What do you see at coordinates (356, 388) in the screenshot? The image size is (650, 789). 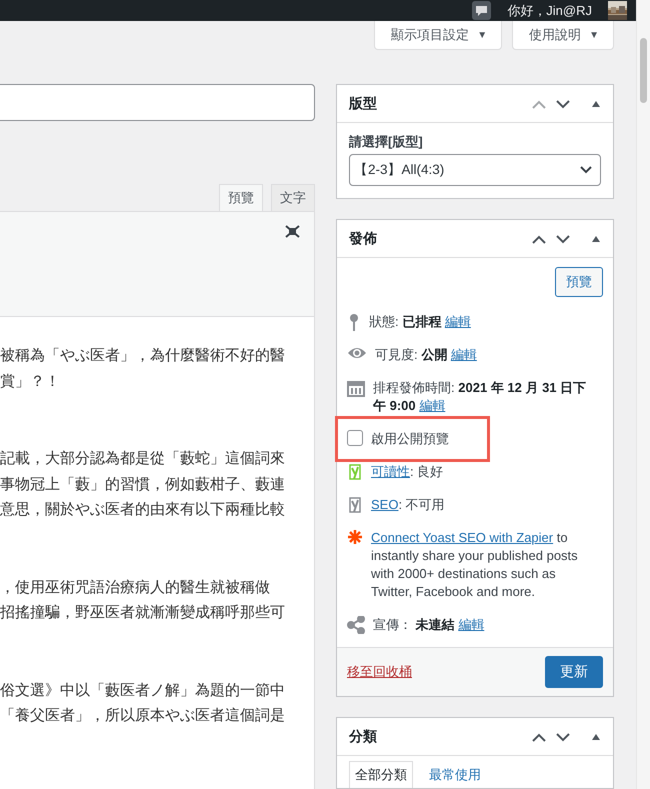 I see `calendar-icon` at bounding box center [356, 388].